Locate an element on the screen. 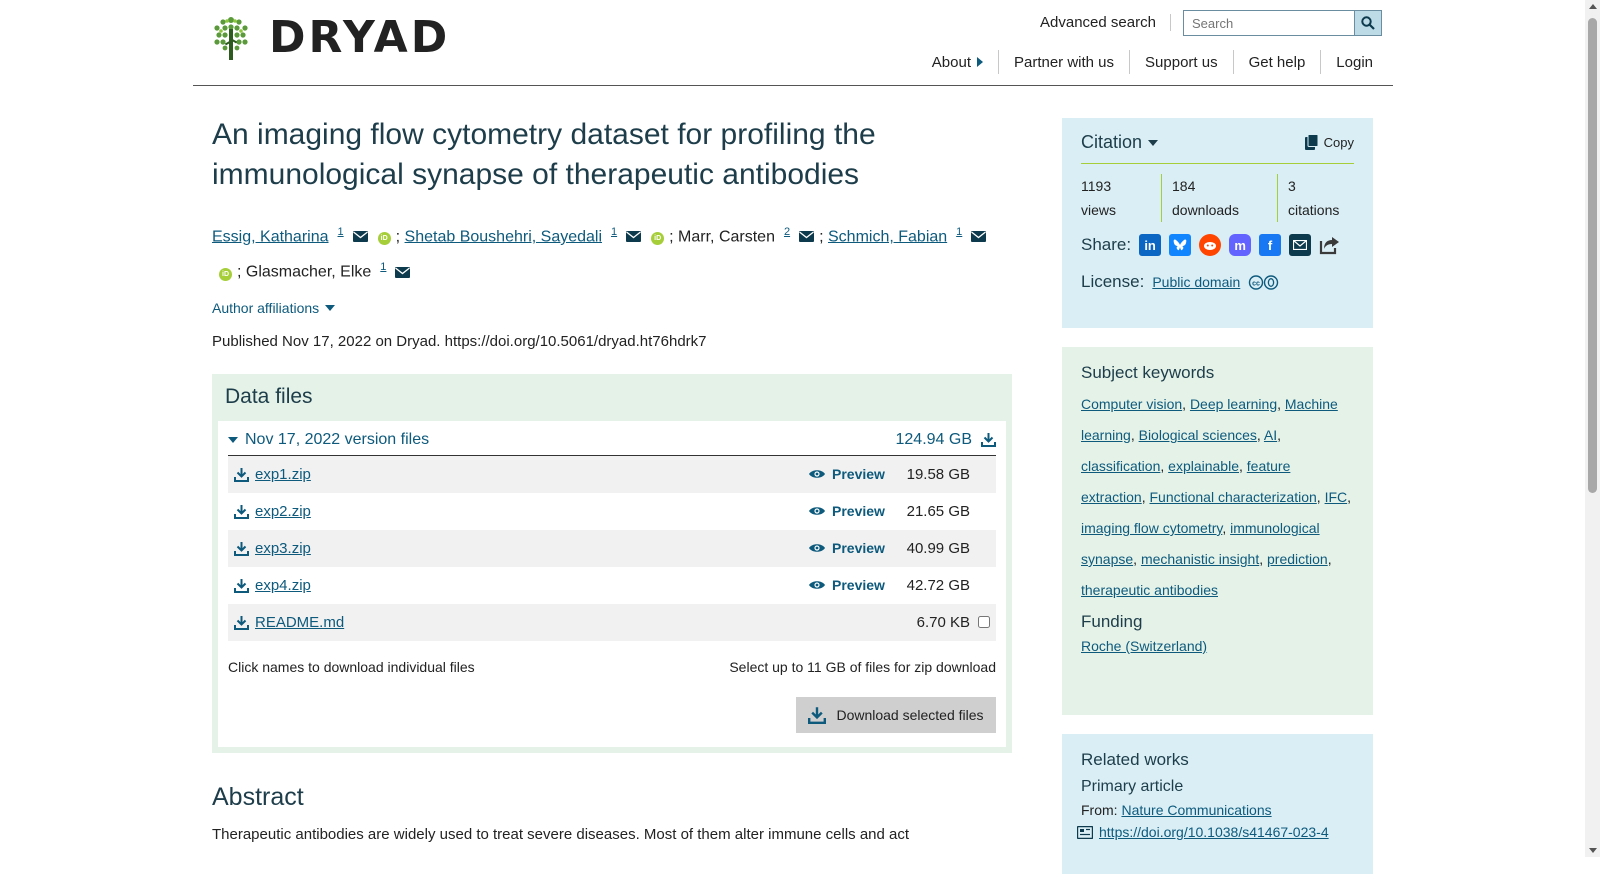 This screenshot has width=1600, height=874. author-link: Schmich, Fabian is located at coordinates (887, 236).